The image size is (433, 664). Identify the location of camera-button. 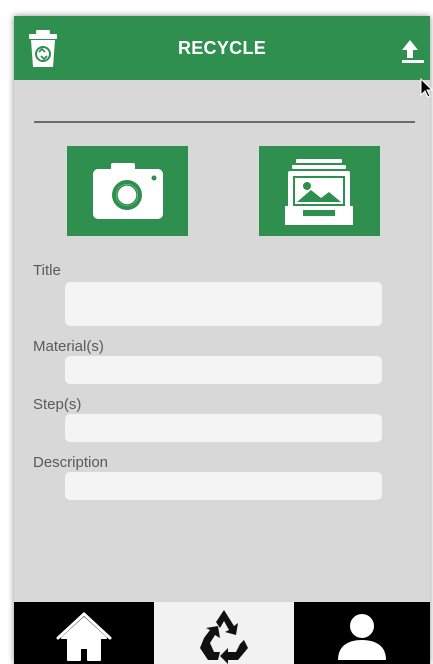
(127, 191).